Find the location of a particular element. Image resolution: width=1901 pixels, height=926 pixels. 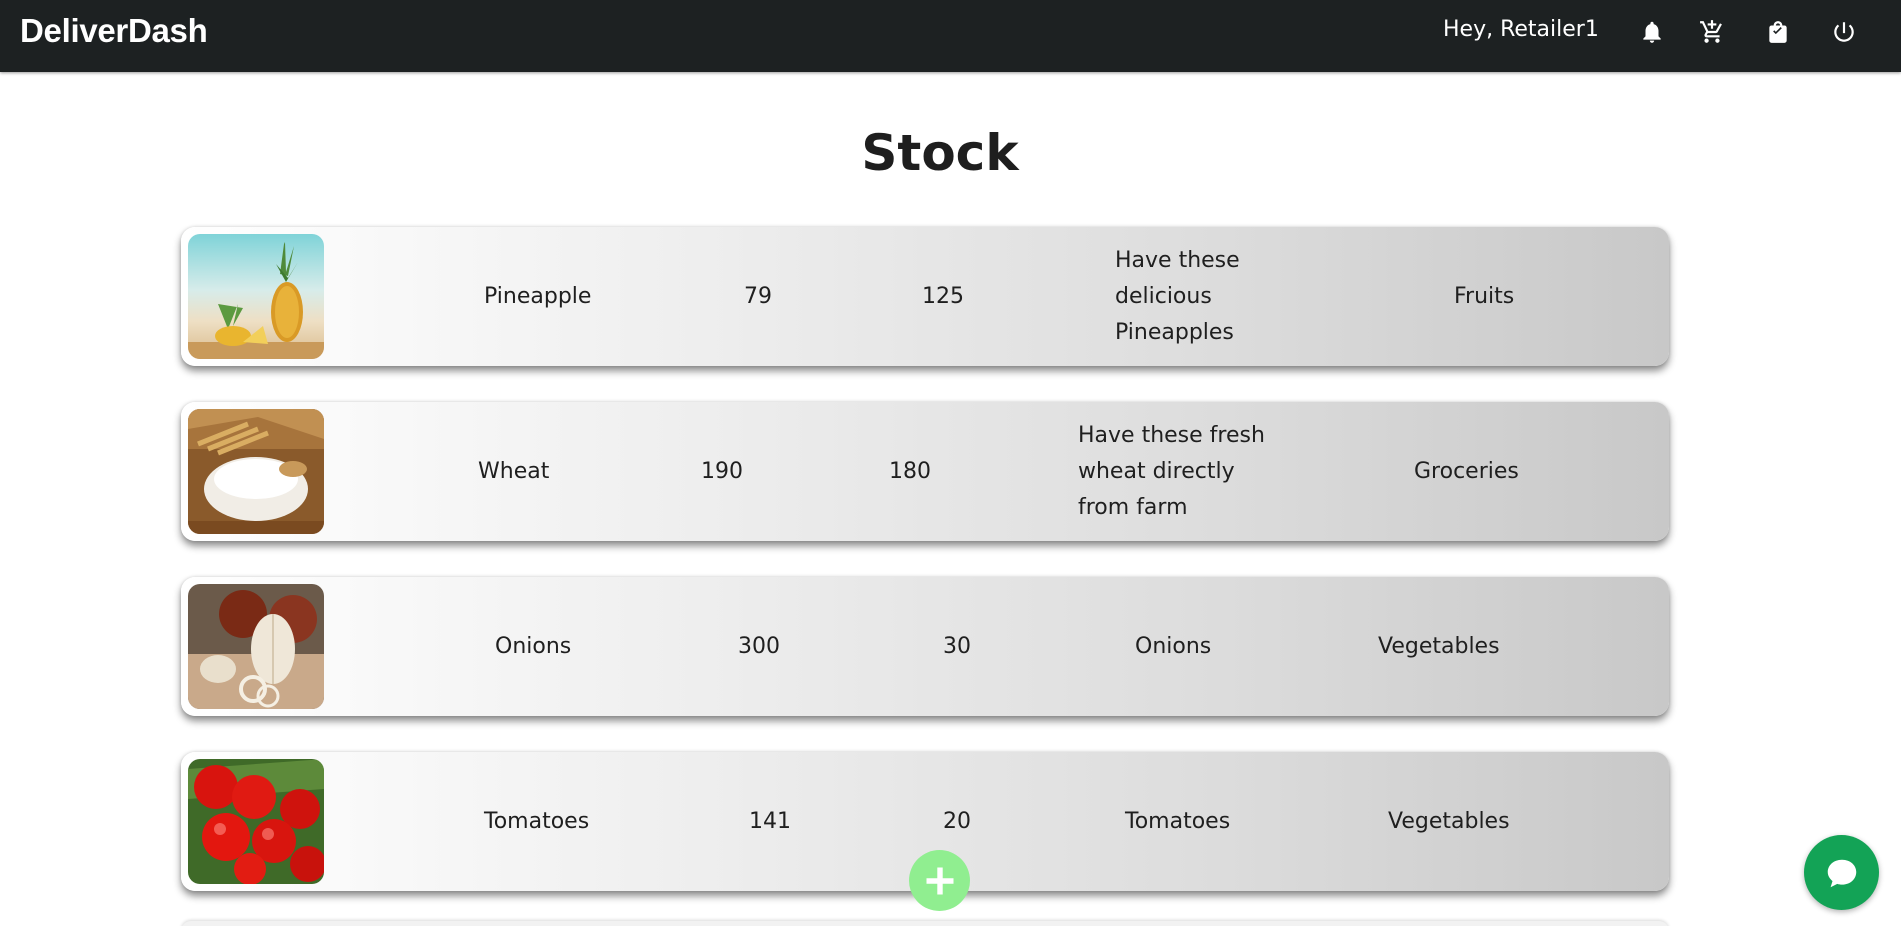

product-quantity: 180 is located at coordinates (910, 471).